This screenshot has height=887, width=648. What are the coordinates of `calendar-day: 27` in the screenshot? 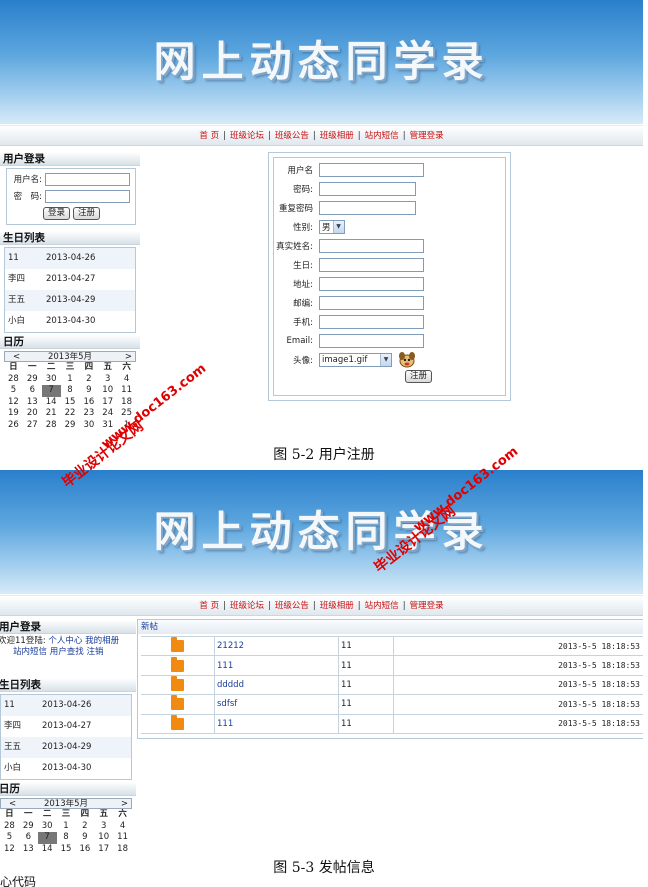 It's located at (32, 426).